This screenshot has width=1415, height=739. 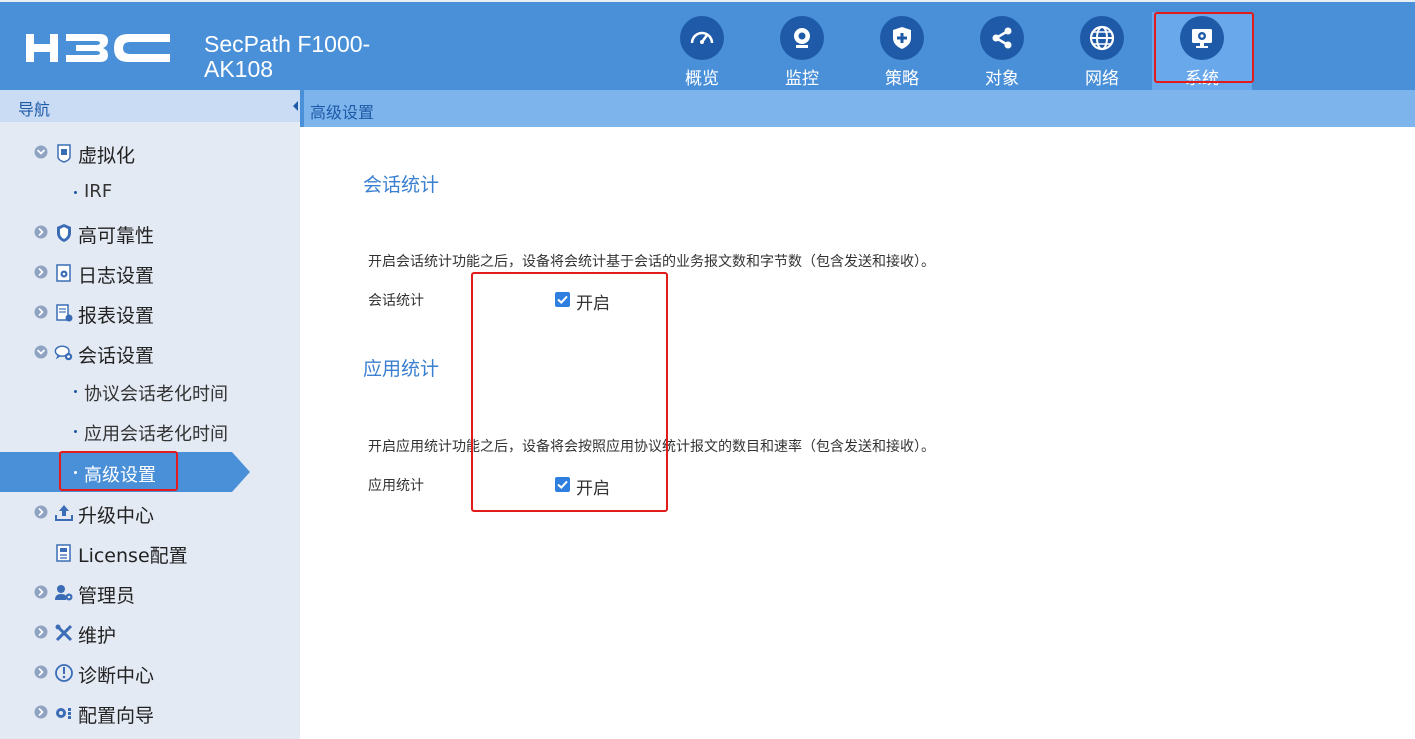 What do you see at coordinates (64, 633) in the screenshot?
I see `tools-icon` at bounding box center [64, 633].